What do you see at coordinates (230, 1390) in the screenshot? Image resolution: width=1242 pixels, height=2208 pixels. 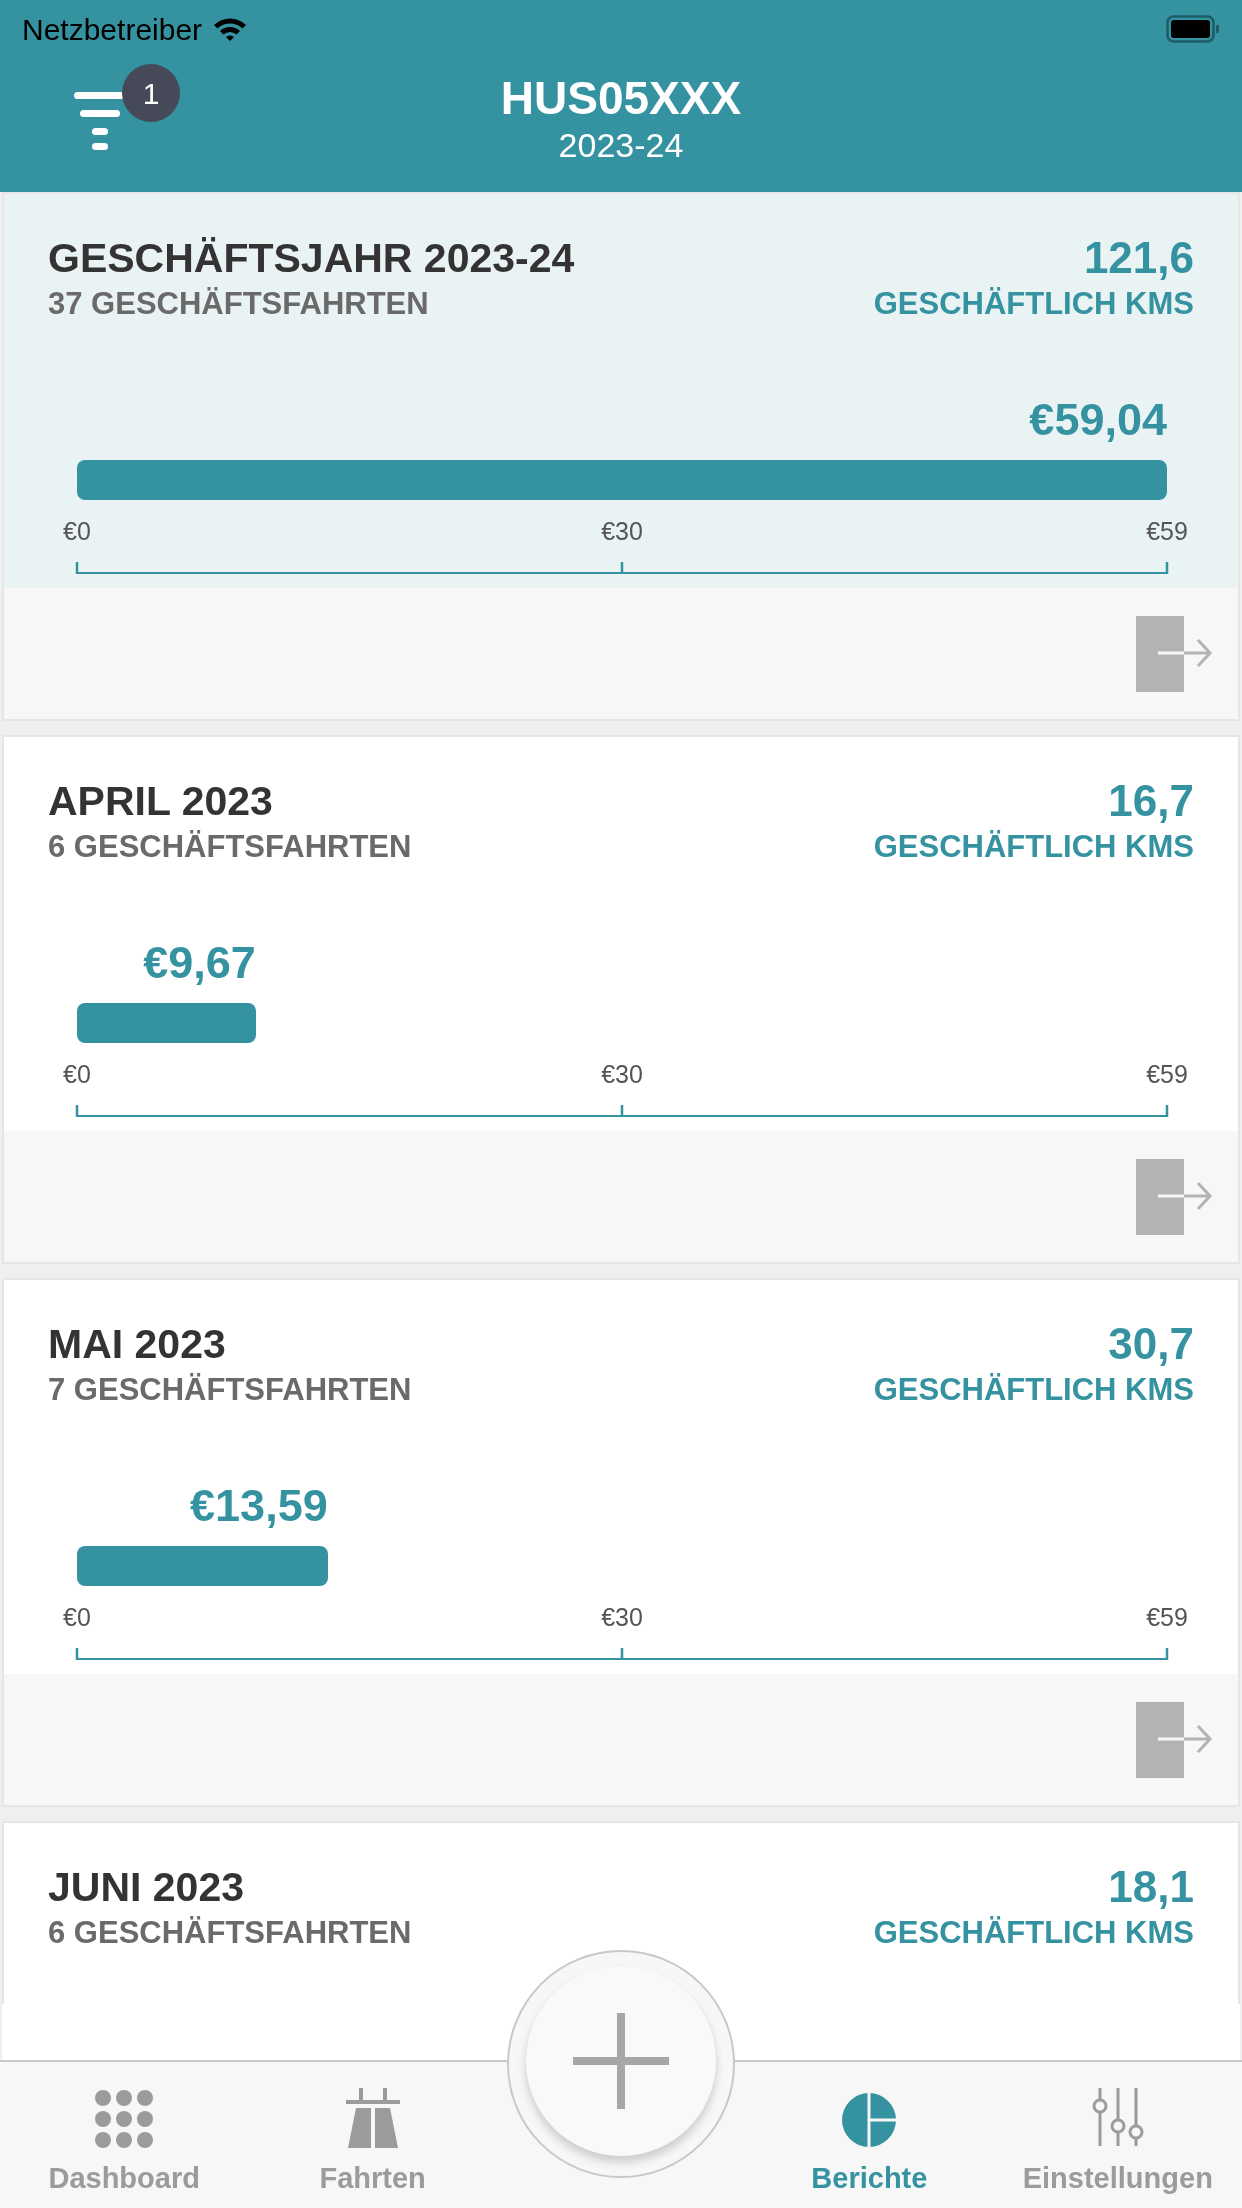 I see `trip-count: 7 GESCHÄFTSFAHRTEN` at bounding box center [230, 1390].